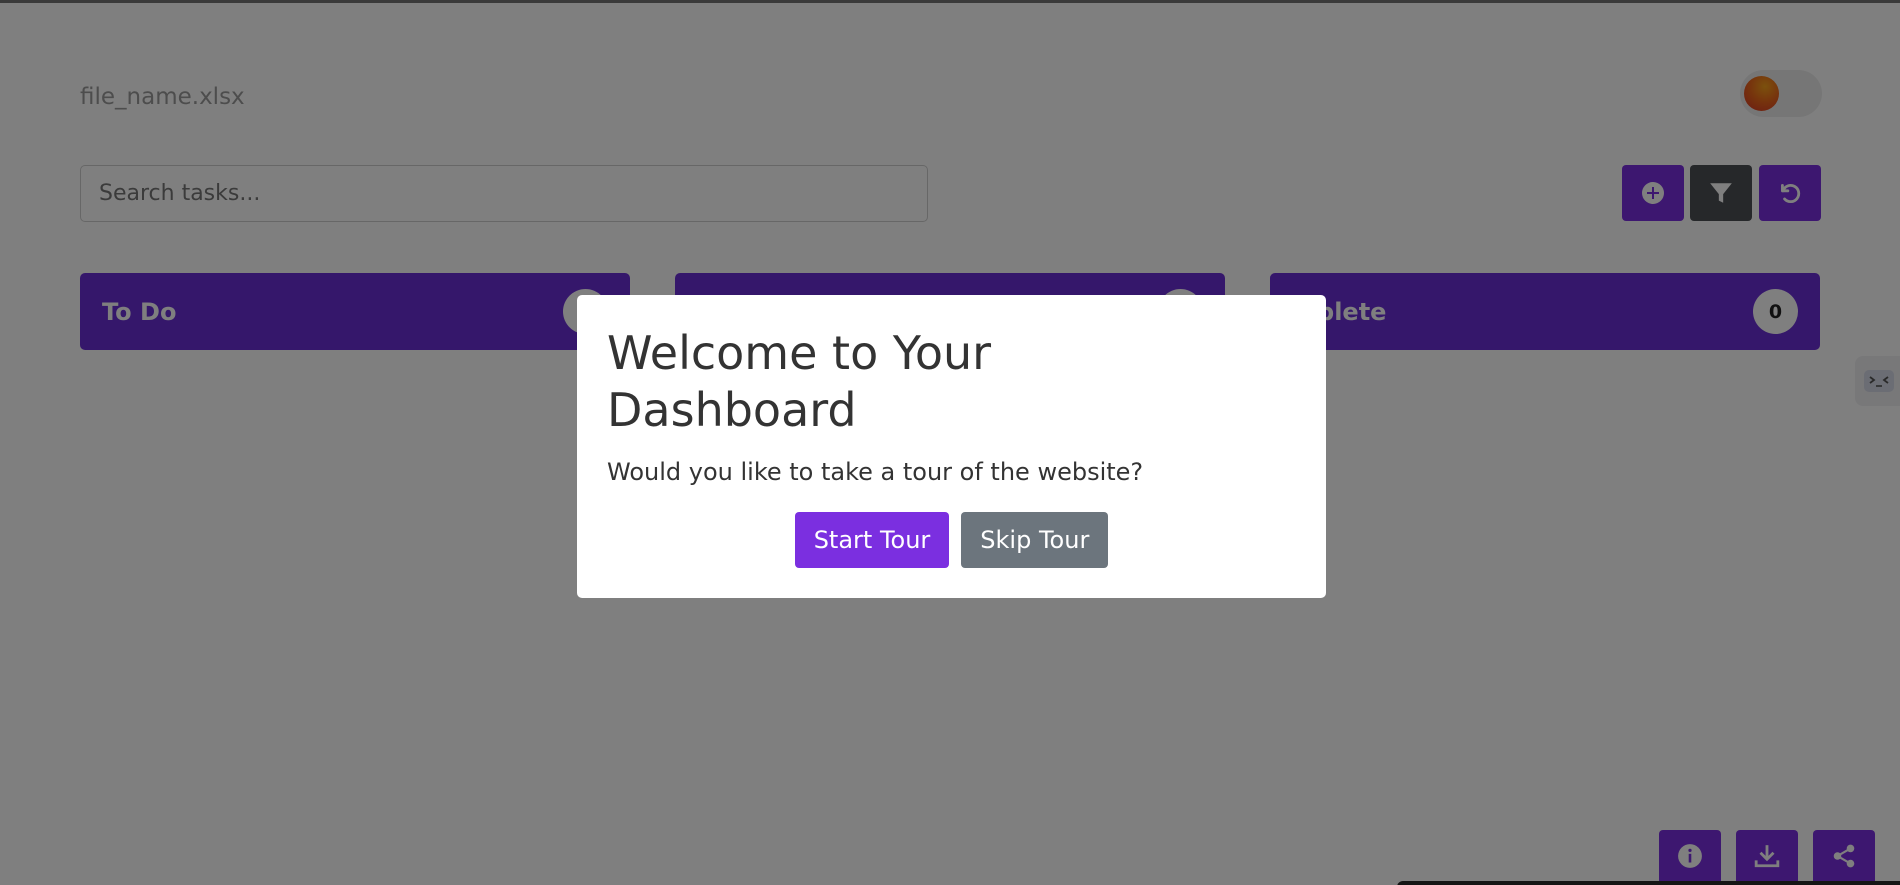 The width and height of the screenshot is (1900, 885). What do you see at coordinates (872, 540) in the screenshot?
I see `start-tour-button: Start Tour` at bounding box center [872, 540].